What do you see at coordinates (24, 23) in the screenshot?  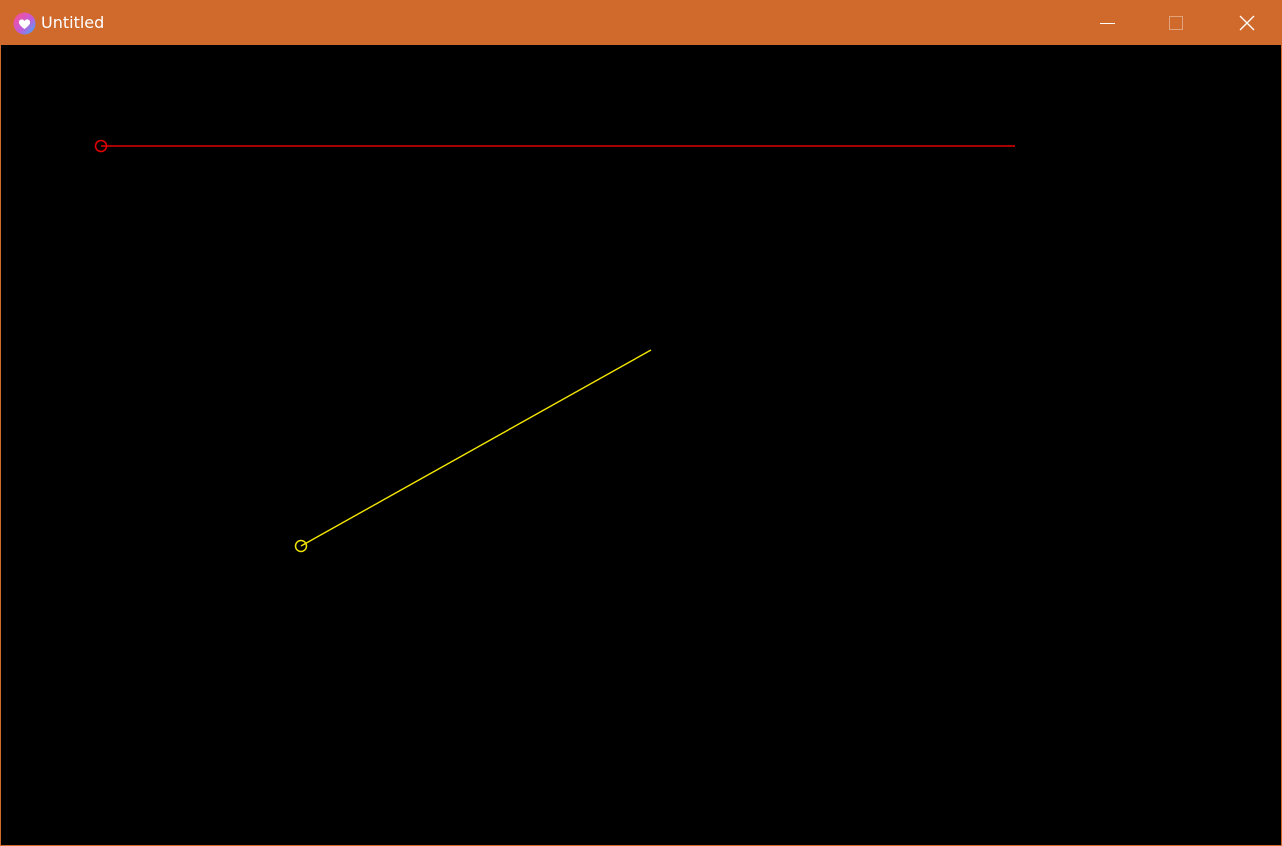 I see `heart-app-icon` at bounding box center [24, 23].